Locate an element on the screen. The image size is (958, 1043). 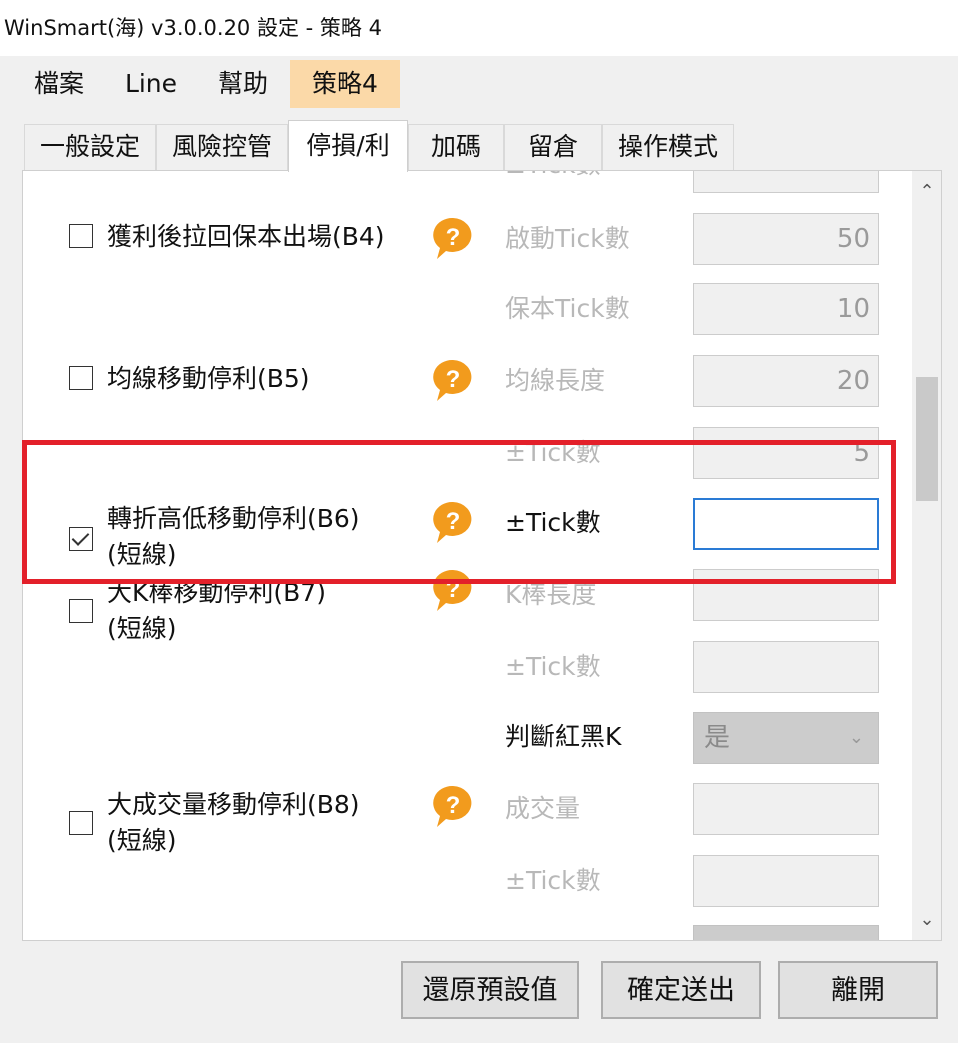
scroll-up-icon: ⌃ is located at coordinates (926, 191).